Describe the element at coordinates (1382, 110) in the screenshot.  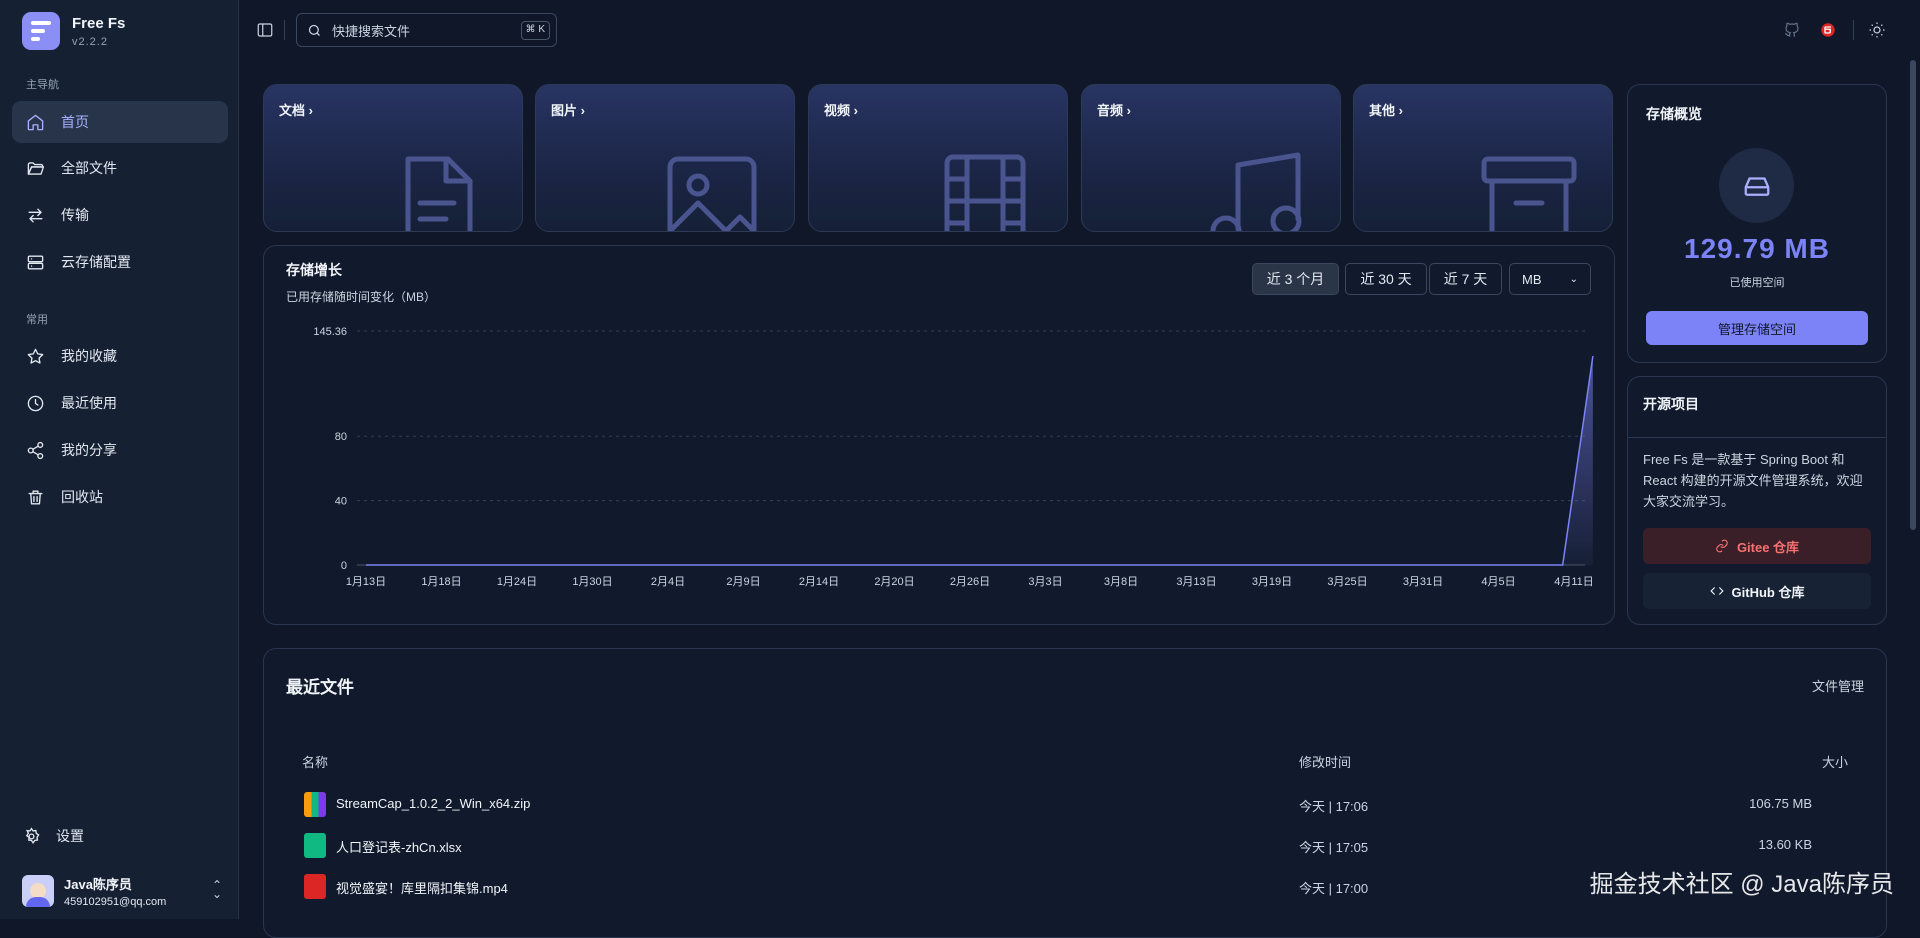
I see `category-label: 其他` at that location.